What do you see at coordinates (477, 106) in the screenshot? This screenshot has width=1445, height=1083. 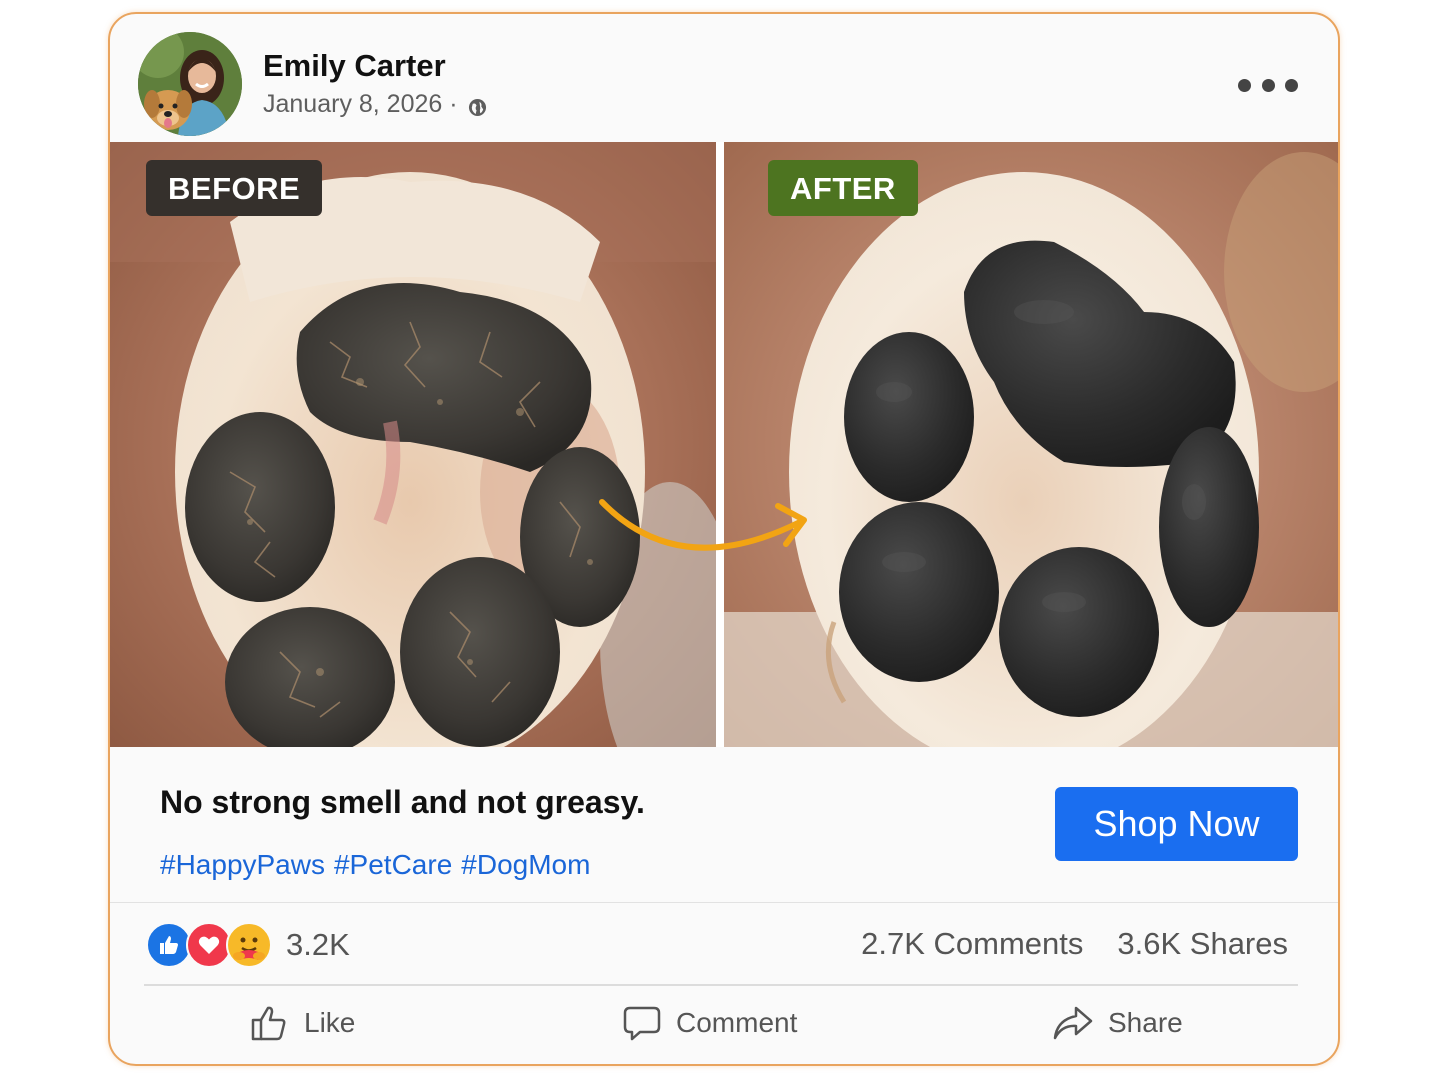 I see `globe-icon` at bounding box center [477, 106].